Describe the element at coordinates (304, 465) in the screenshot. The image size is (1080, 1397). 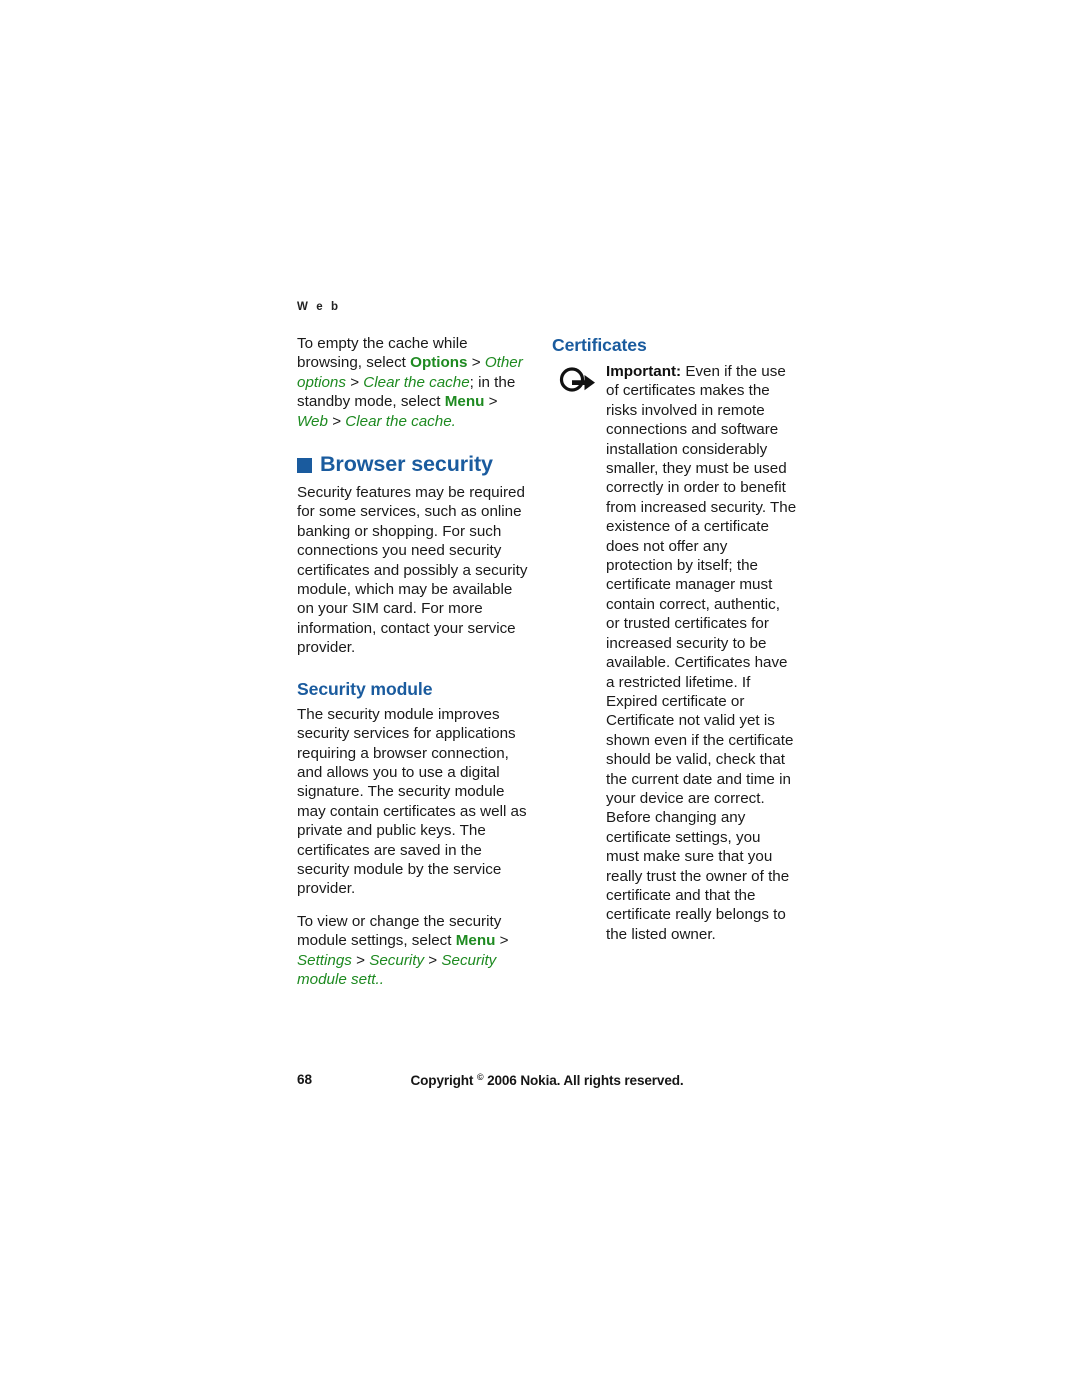
I see `square-bullet-icon` at that location.